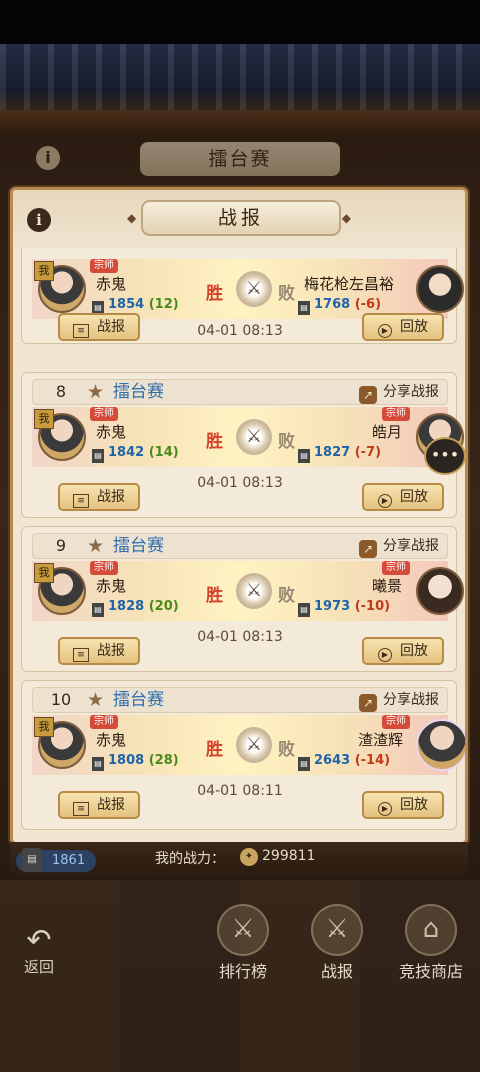 This screenshot has height=1072, width=480. I want to click on reports-button: ⚔ 战报, so click(337, 943).